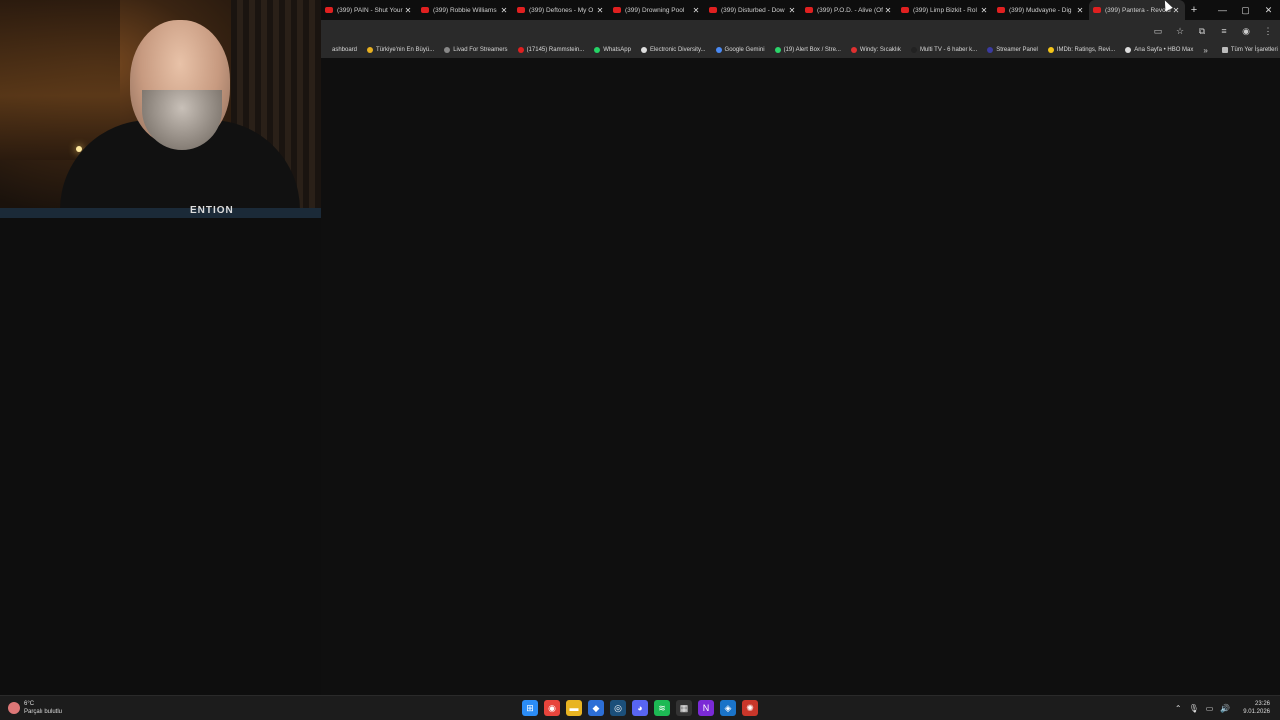 The height and width of the screenshot is (720, 1280). I want to click on maximize-button: ▢, so click(1245, 10).